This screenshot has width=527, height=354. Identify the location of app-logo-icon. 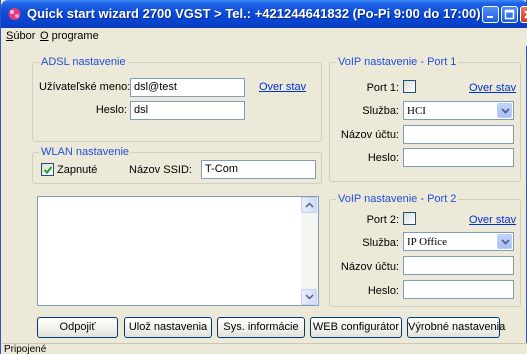
(14, 14).